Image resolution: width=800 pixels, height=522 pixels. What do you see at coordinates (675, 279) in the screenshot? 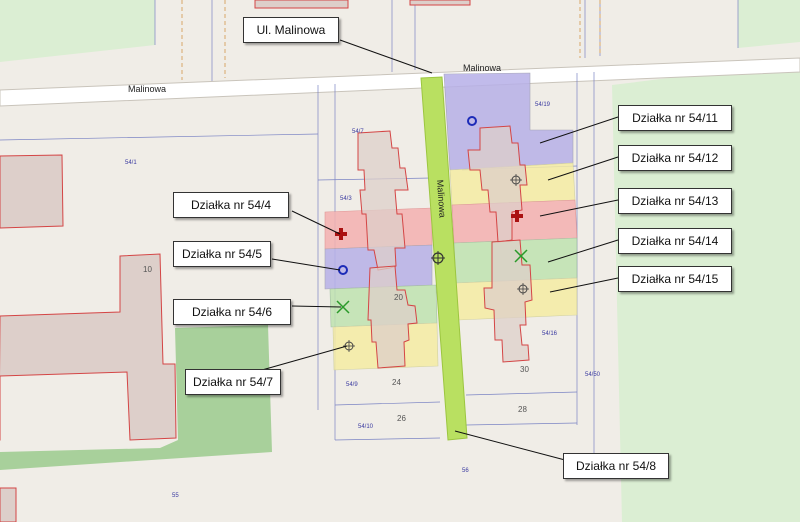
I see `callout-dzialka-54-15: Działka nr 54/15` at bounding box center [675, 279].